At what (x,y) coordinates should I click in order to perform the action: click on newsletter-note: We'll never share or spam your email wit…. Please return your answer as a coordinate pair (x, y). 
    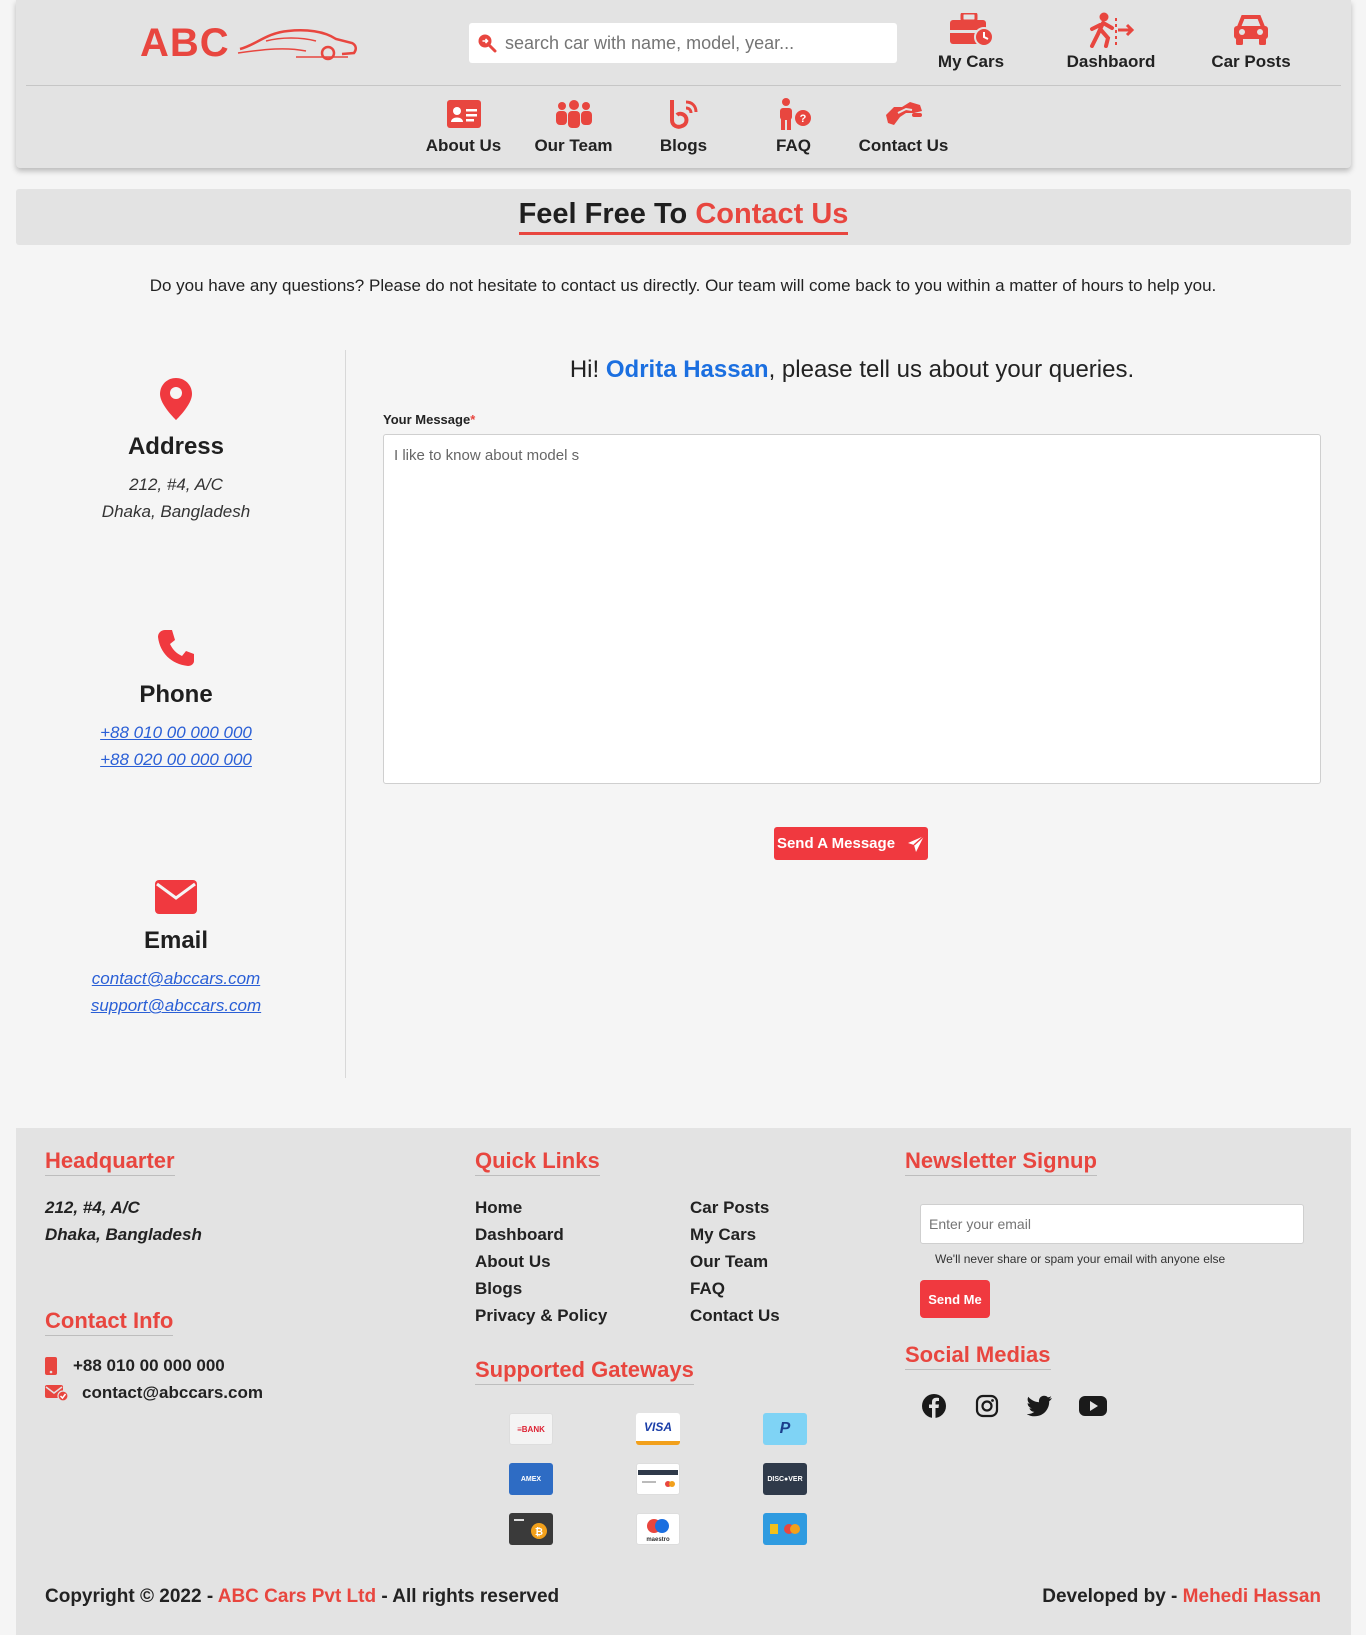
    Looking at the image, I should click on (1080, 1259).